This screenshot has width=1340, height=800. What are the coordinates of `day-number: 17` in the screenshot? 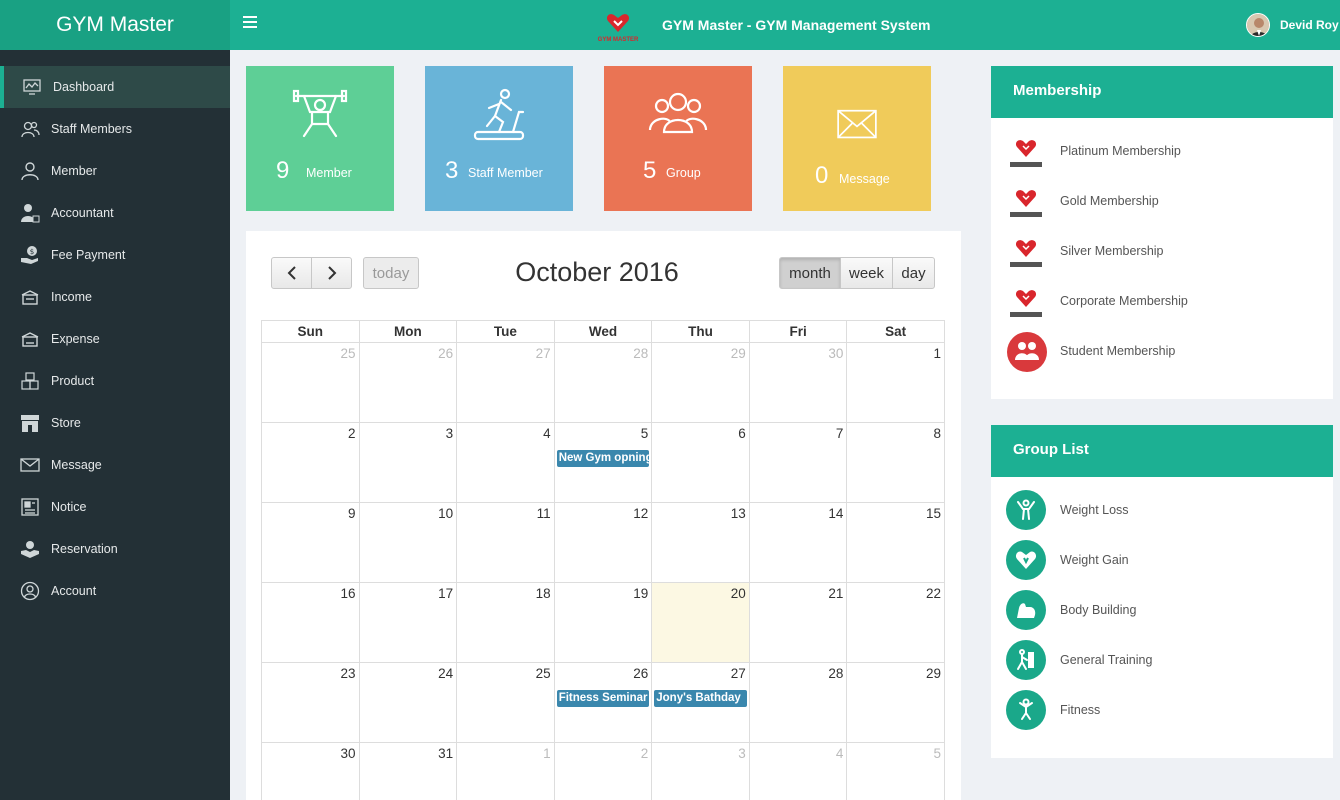 It's located at (446, 593).